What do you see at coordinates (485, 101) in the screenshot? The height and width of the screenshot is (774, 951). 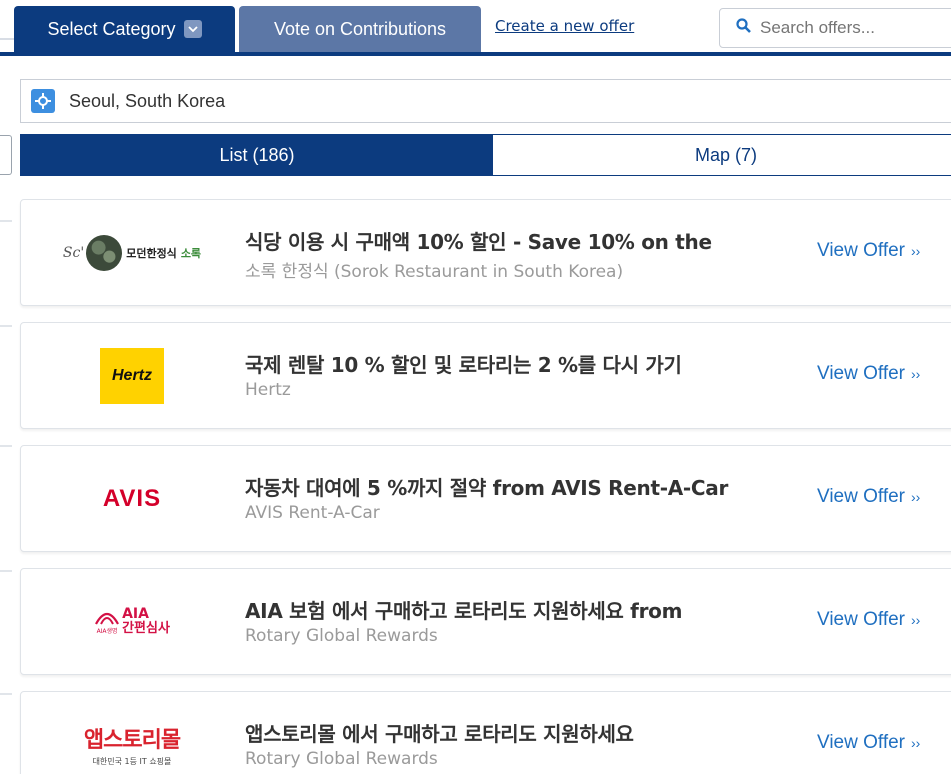 I see `location-field: Seoul, South Korea` at bounding box center [485, 101].